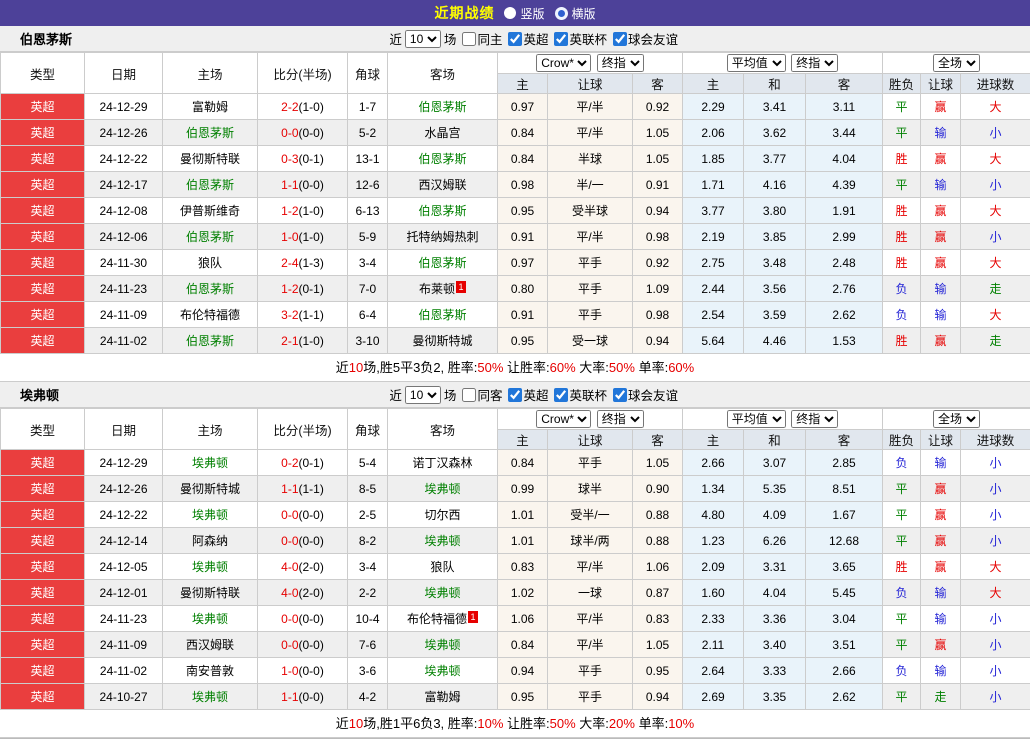 Image resolution: width=1030 pixels, height=739 pixels. Describe the element at coordinates (590, 263) in the screenshot. I see `handicap-line: 平手` at that location.